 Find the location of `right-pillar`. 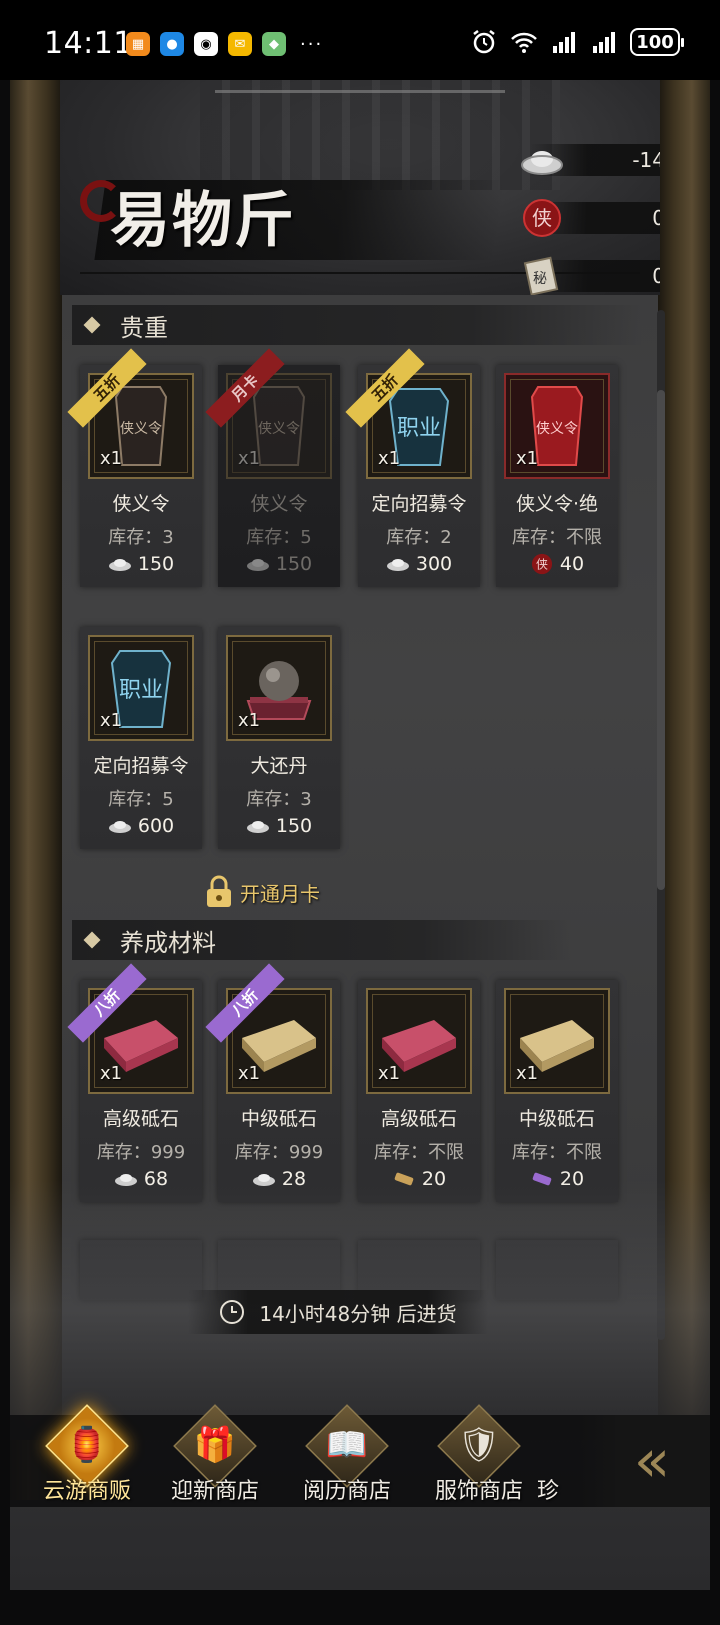

right-pillar is located at coordinates (684, 790).